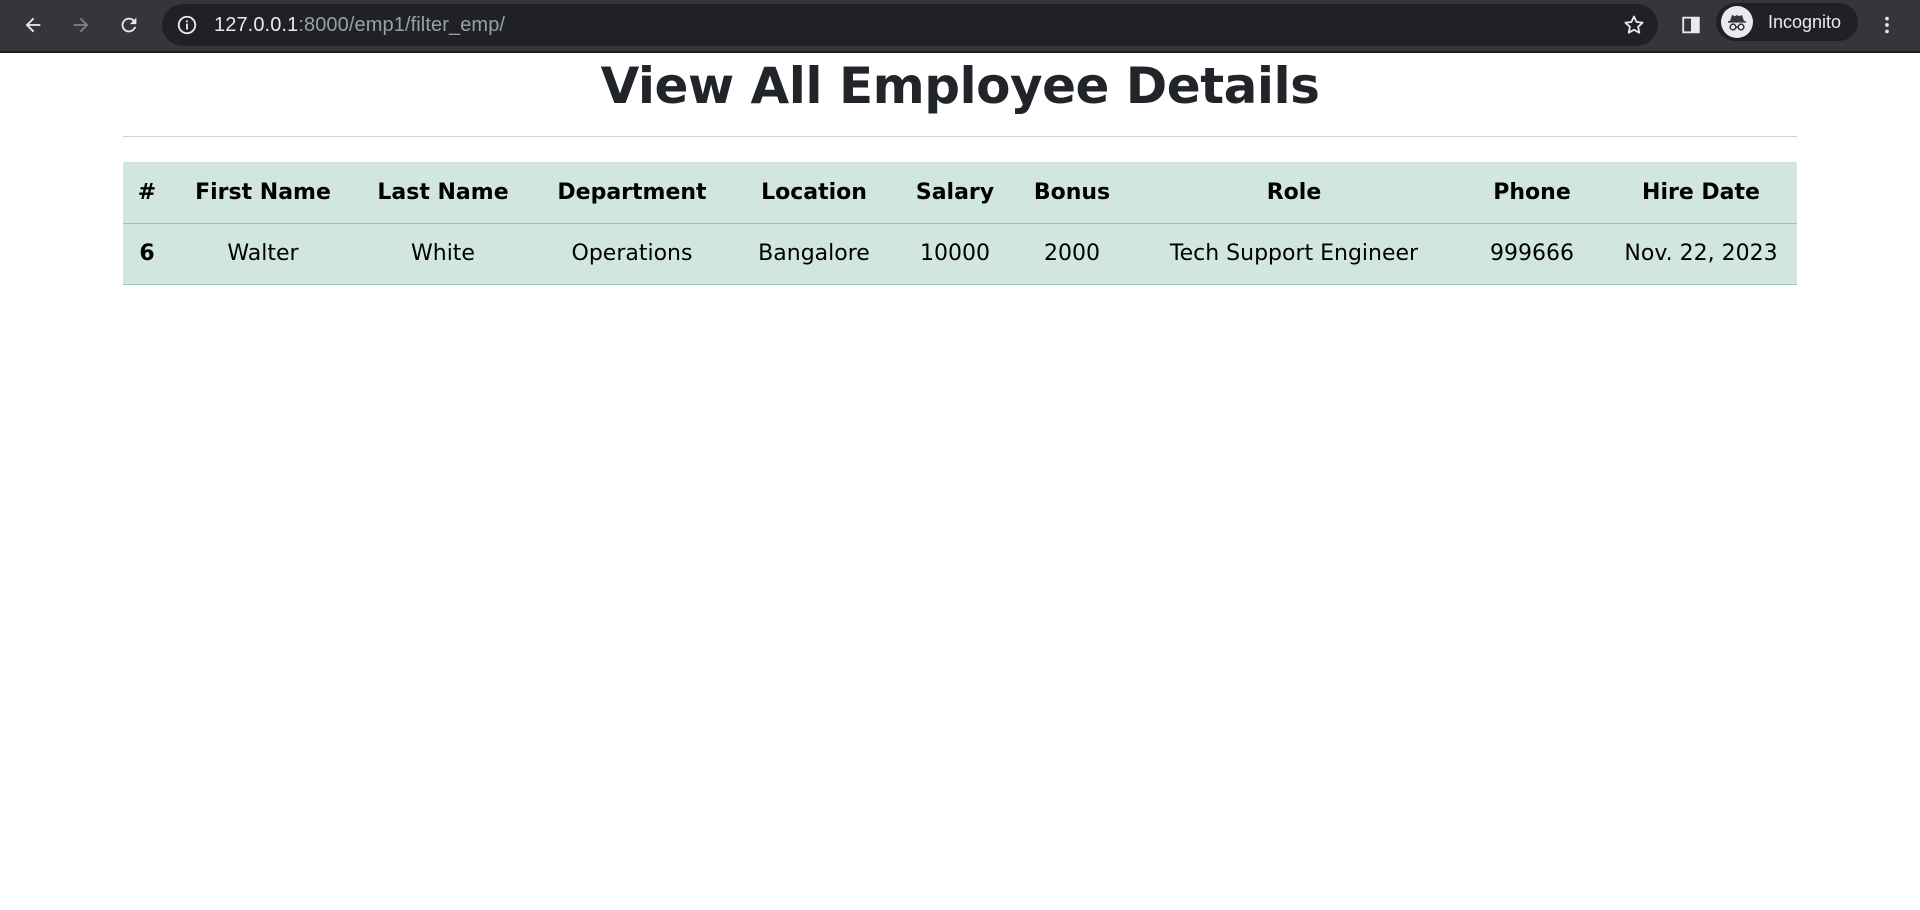 Image resolution: width=1920 pixels, height=910 pixels. I want to click on cell-role: Tech Support Engineer, so click(1294, 254).